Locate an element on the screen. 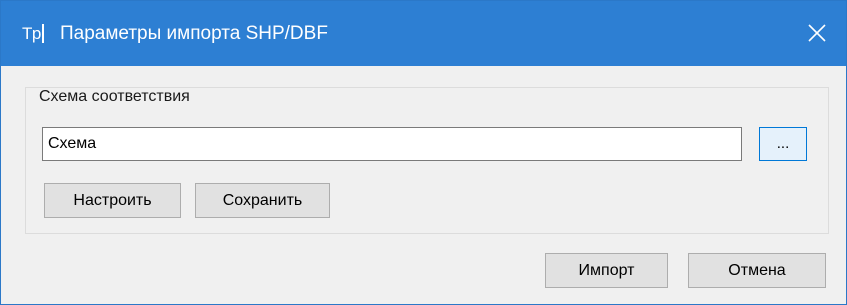 The height and width of the screenshot is (305, 847). configure-button: Настроить is located at coordinates (112, 200).